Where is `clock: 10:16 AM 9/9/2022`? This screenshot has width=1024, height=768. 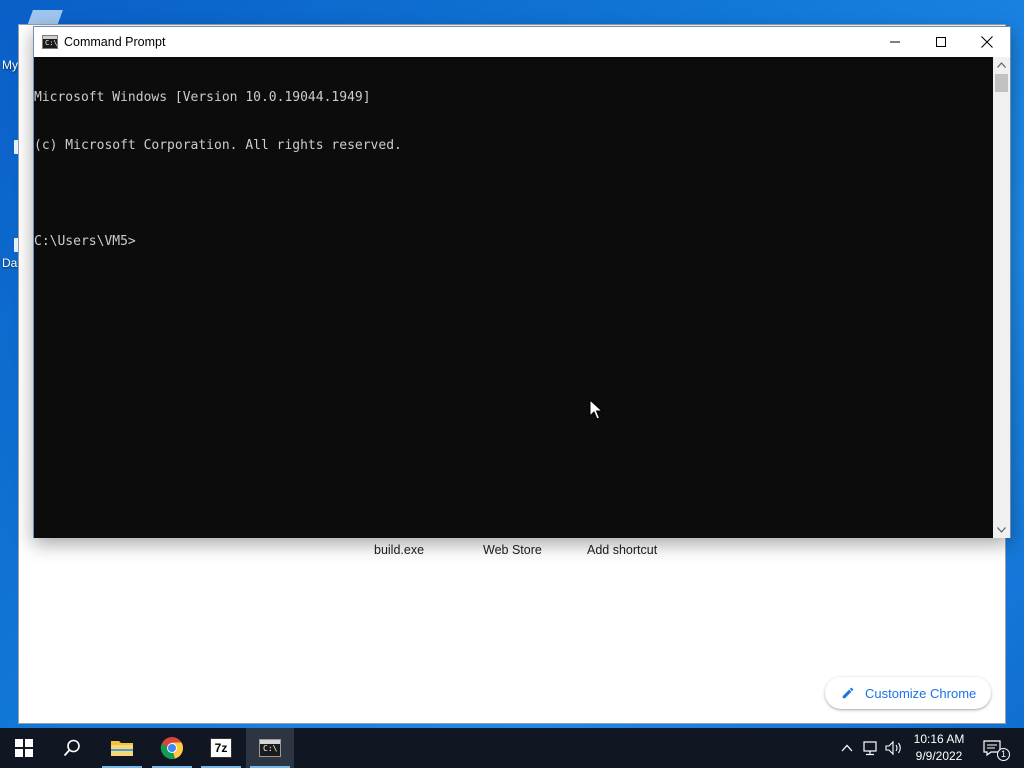 clock: 10:16 AM 9/9/2022 is located at coordinates (939, 748).